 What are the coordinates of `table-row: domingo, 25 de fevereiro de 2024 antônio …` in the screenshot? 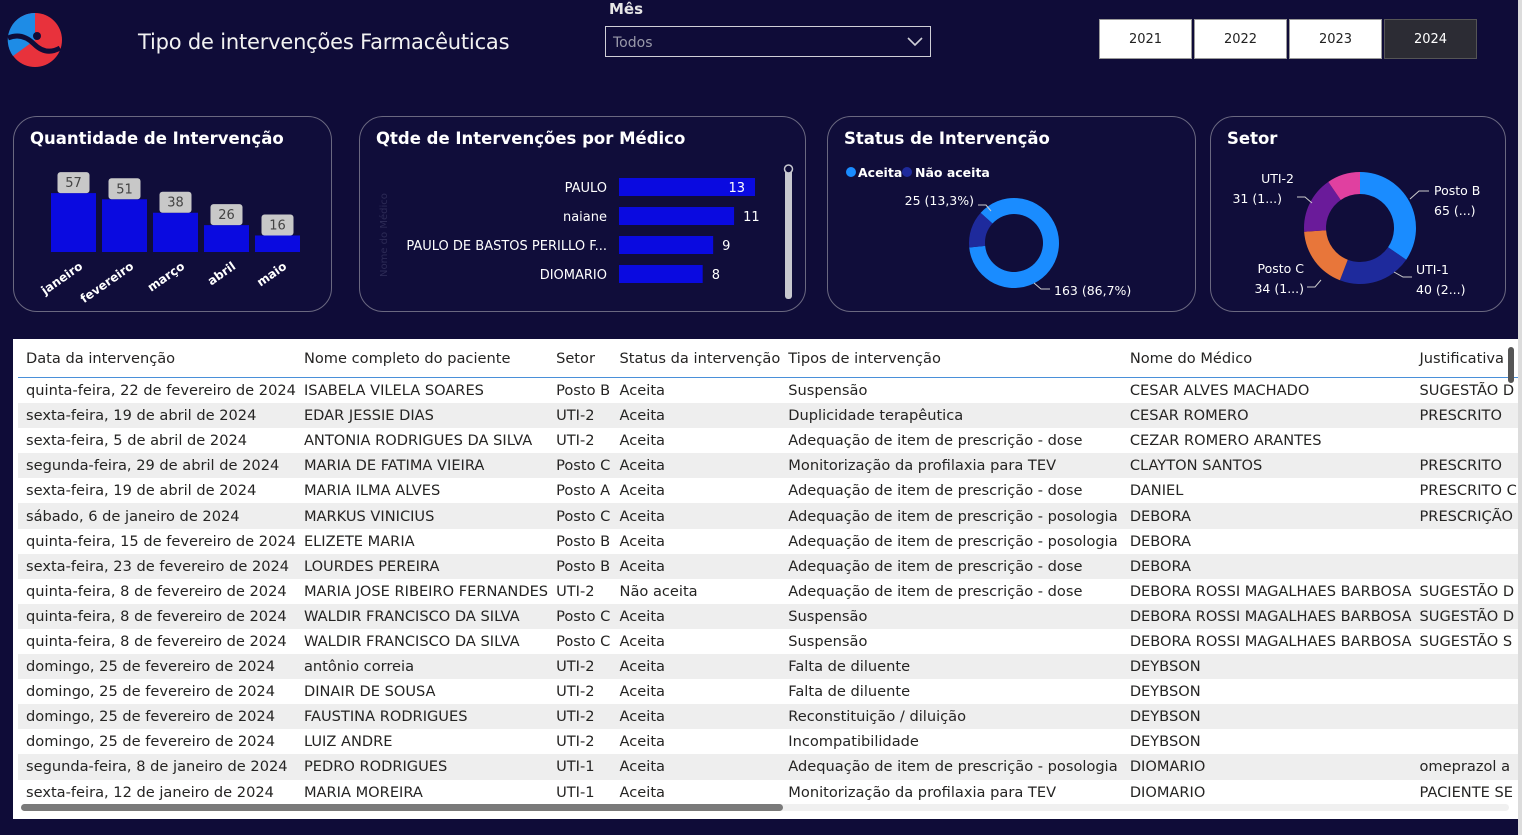 It's located at (768, 667).